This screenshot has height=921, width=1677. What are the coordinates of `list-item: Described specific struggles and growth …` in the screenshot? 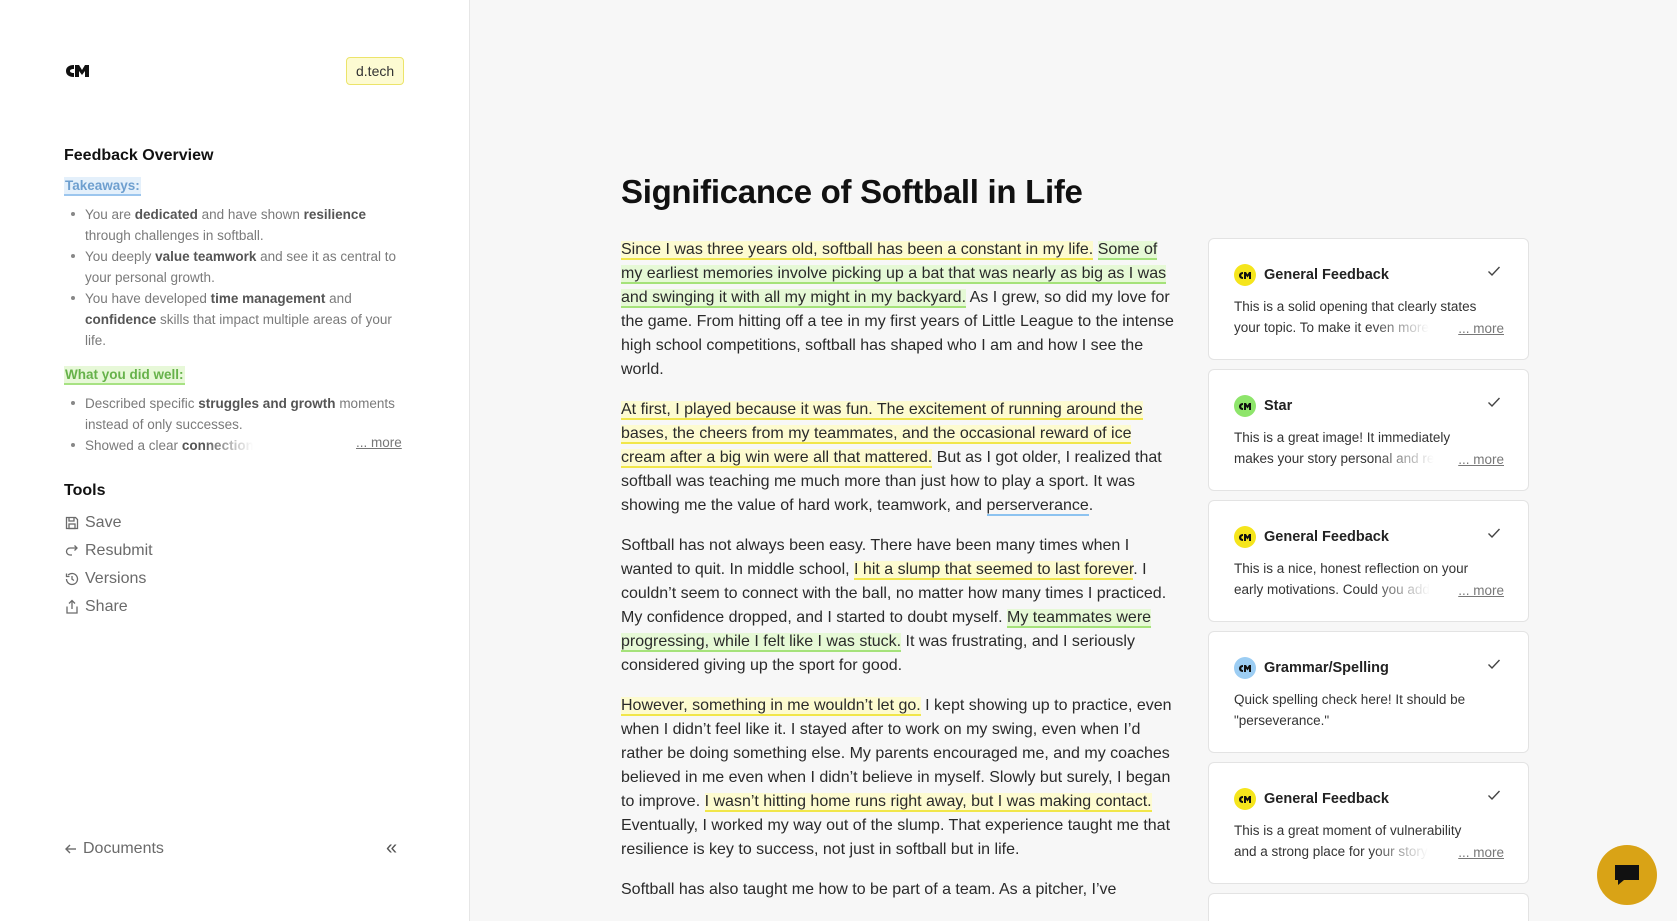 It's located at (236, 414).